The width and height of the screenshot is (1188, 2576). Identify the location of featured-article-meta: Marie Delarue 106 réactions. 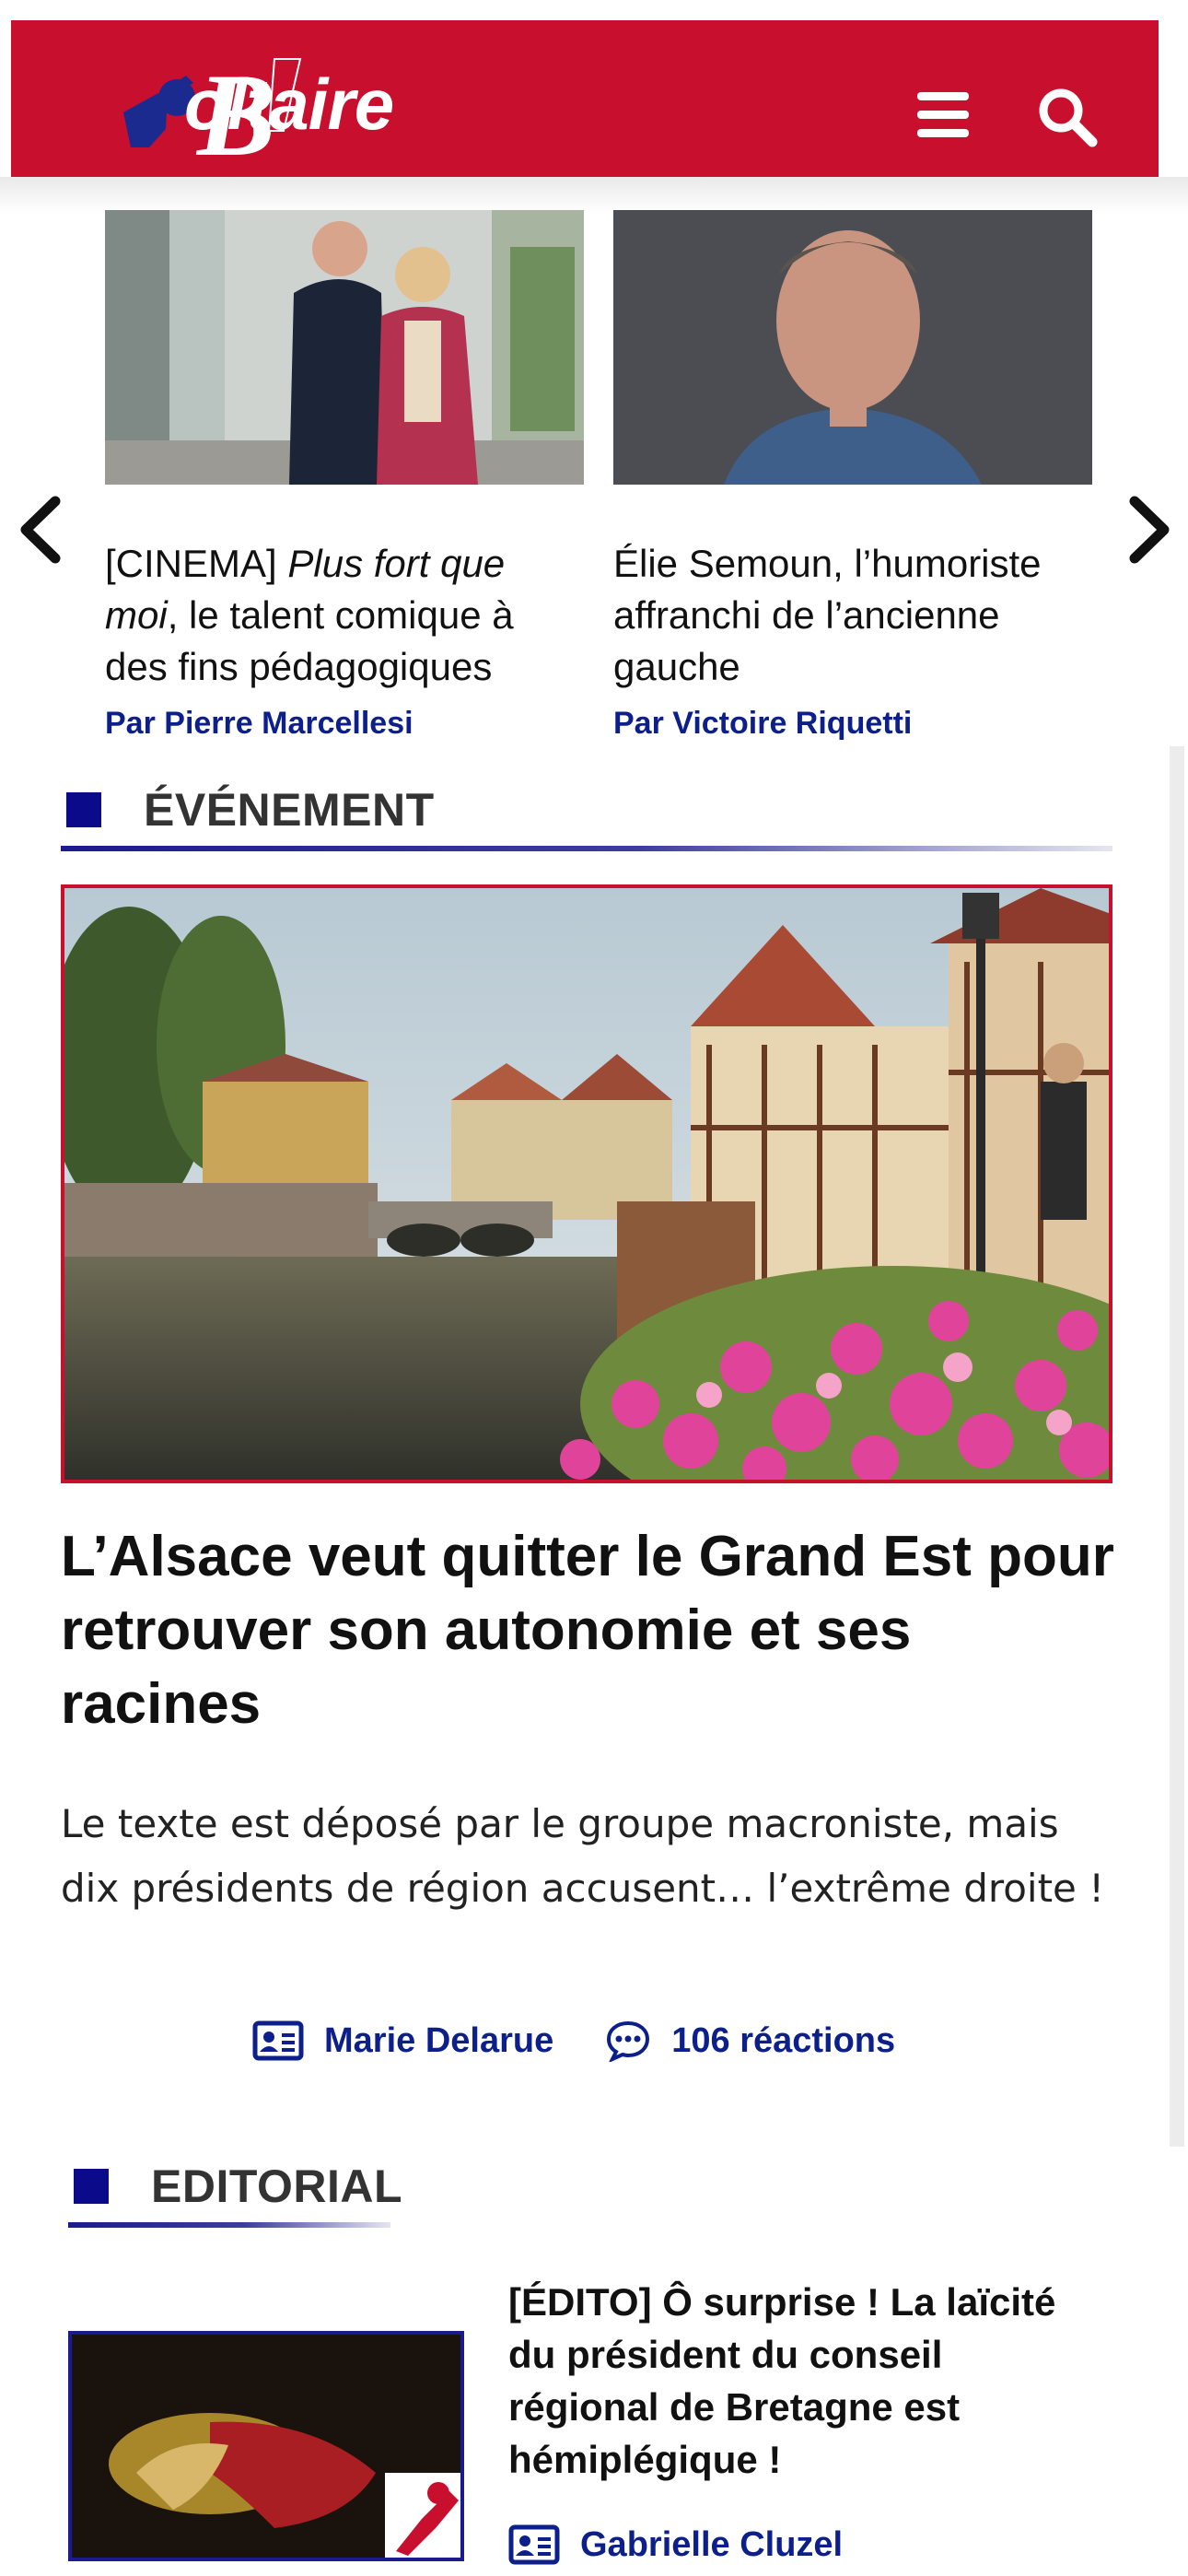
(573, 2041).